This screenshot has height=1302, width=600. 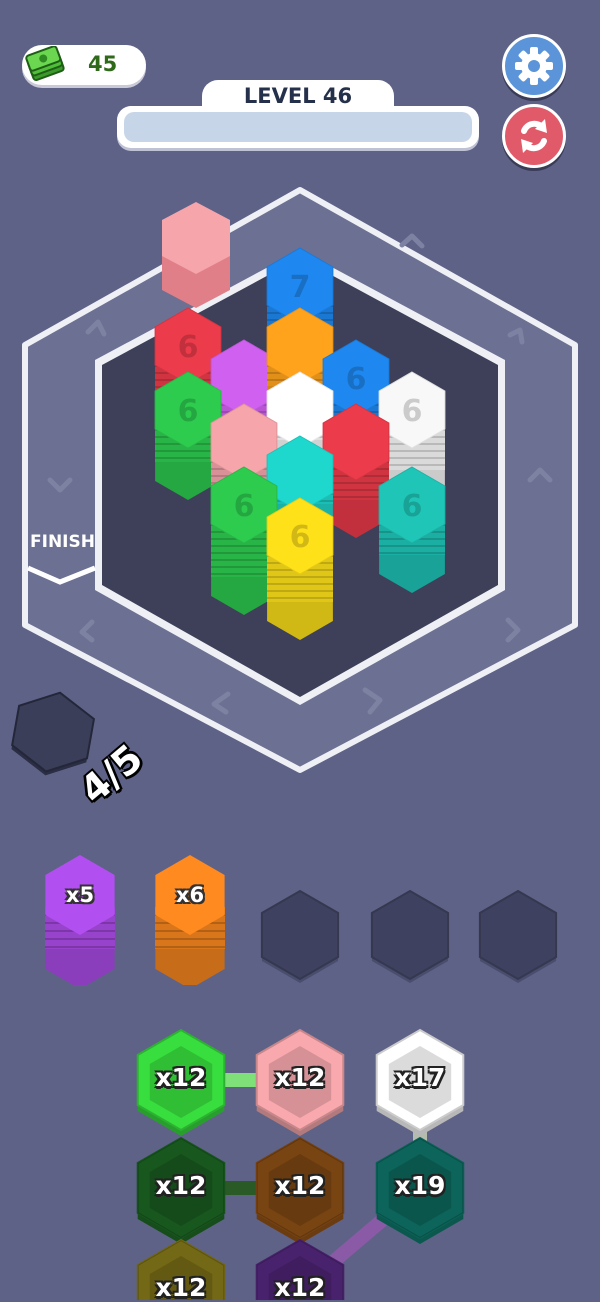 I want to click on restart-button, so click(x=534, y=136).